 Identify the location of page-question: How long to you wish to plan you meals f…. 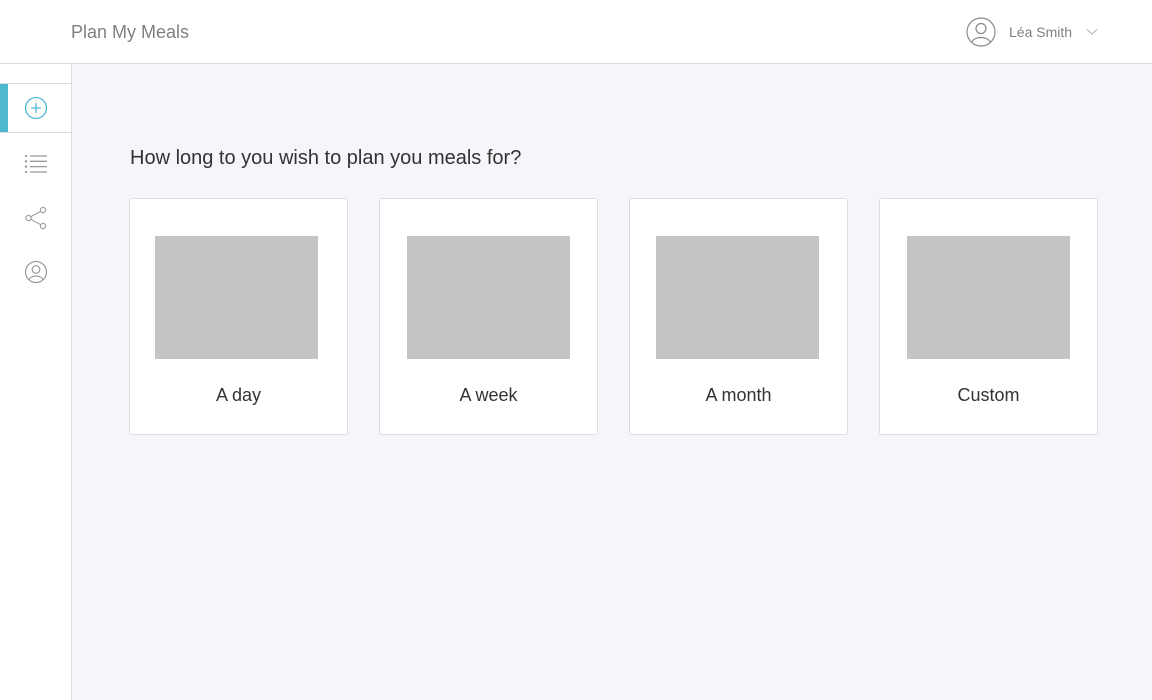
(326, 158).